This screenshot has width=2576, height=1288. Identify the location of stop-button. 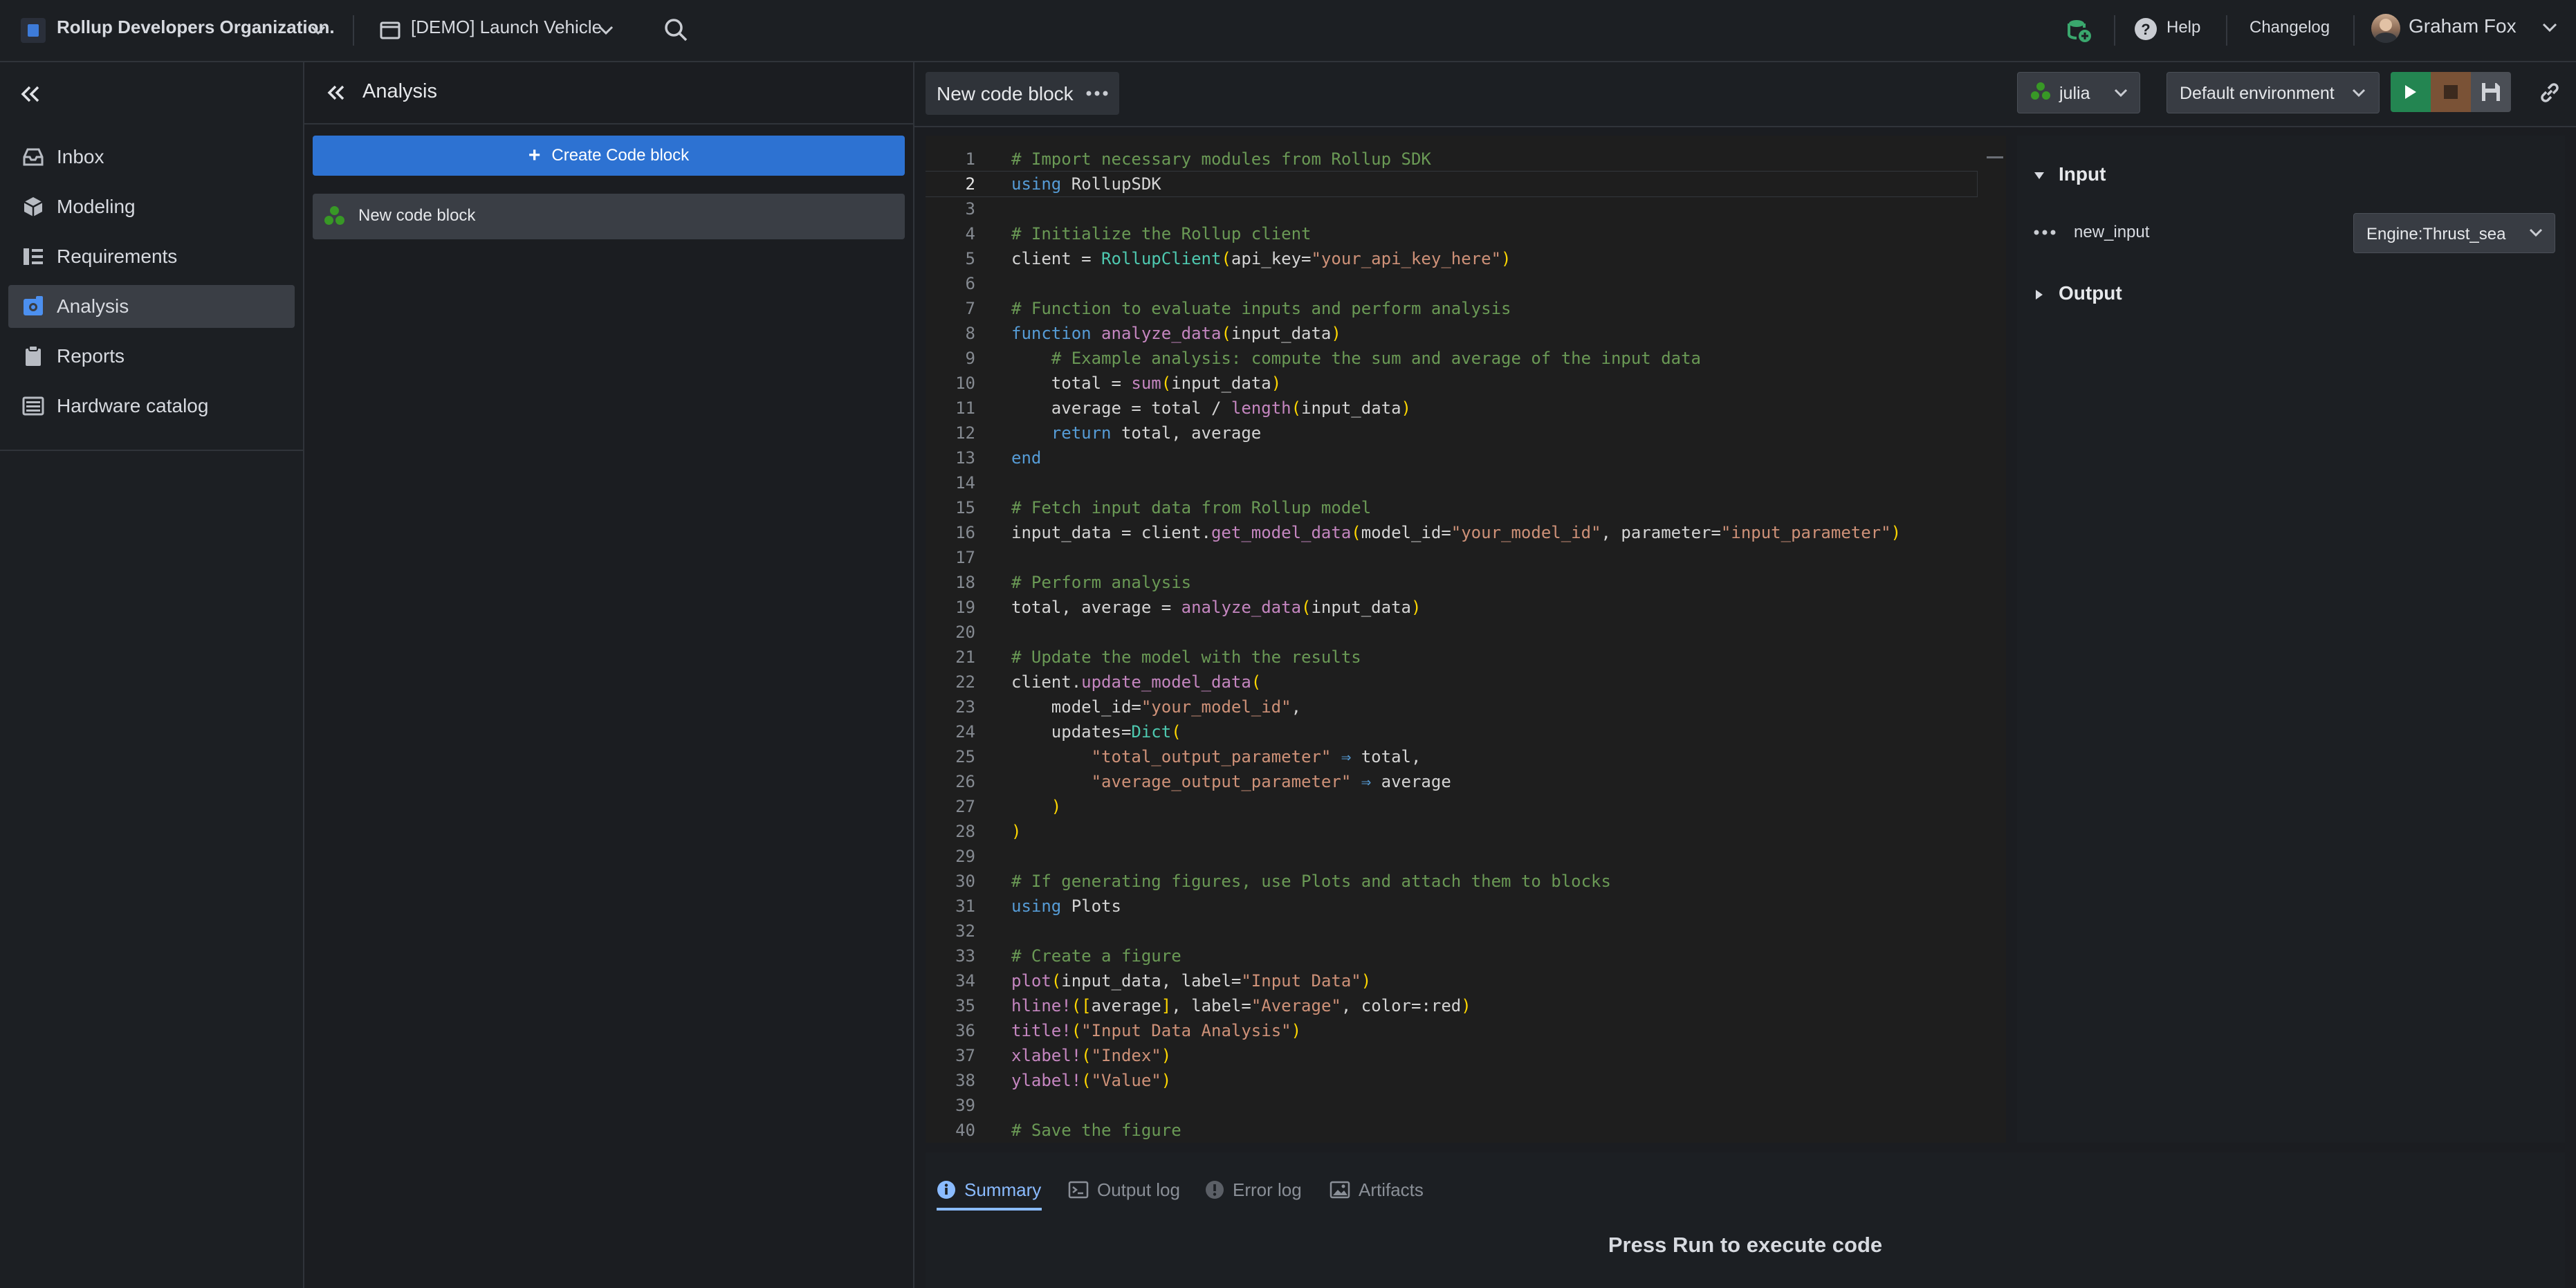
(2451, 92).